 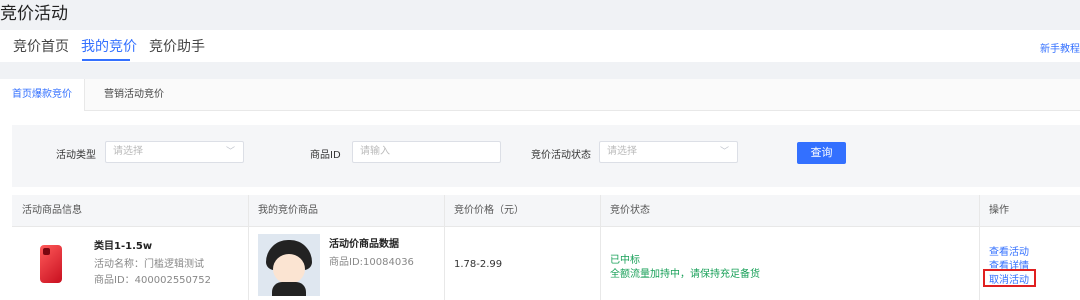 I want to click on column-header-activity-product: 活动商品信息, so click(x=52, y=210).